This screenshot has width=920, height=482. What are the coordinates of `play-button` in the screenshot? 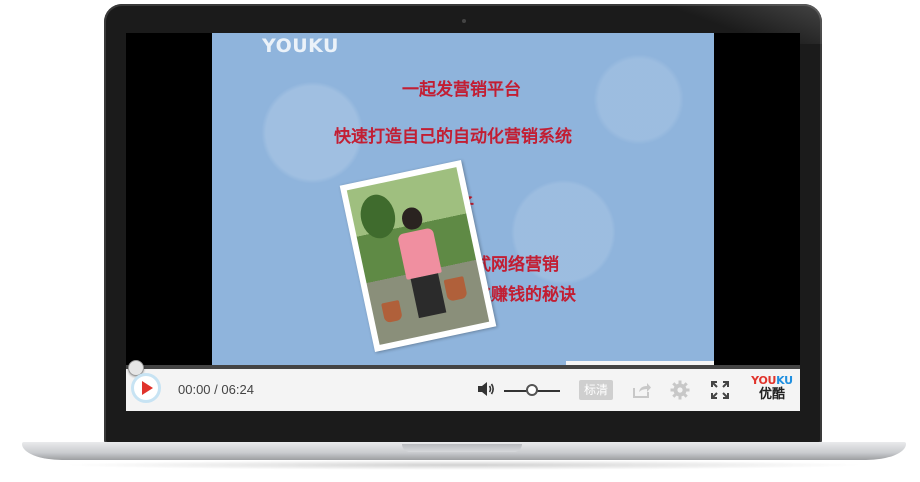 It's located at (146, 388).